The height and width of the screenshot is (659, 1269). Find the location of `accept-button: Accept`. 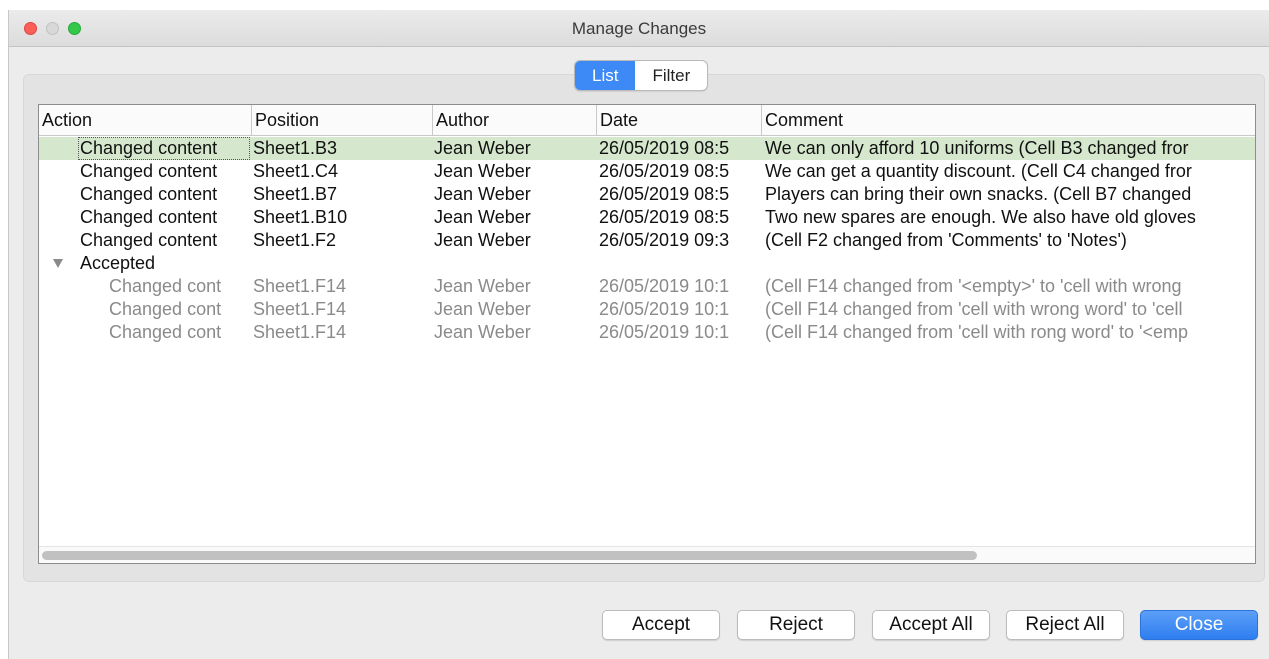

accept-button: Accept is located at coordinates (661, 625).